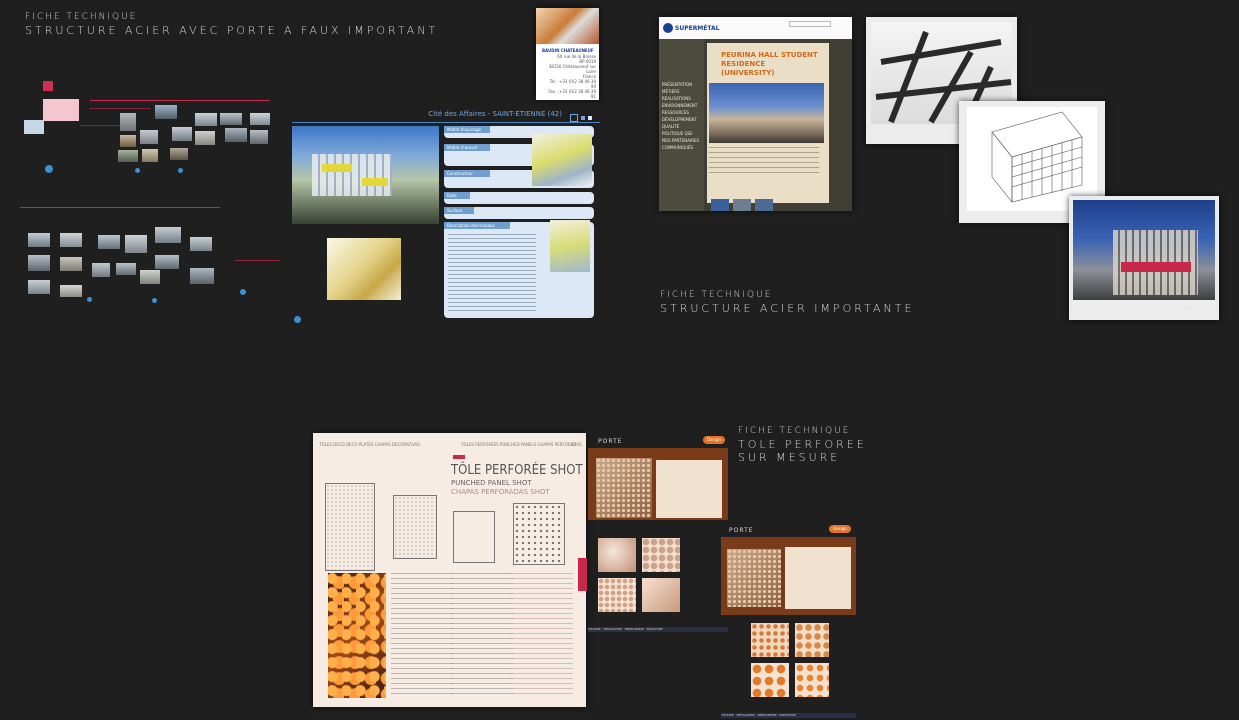  Describe the element at coordinates (680, 147) in the screenshot. I see `menu-item: COMMUNIQUÉS` at that location.